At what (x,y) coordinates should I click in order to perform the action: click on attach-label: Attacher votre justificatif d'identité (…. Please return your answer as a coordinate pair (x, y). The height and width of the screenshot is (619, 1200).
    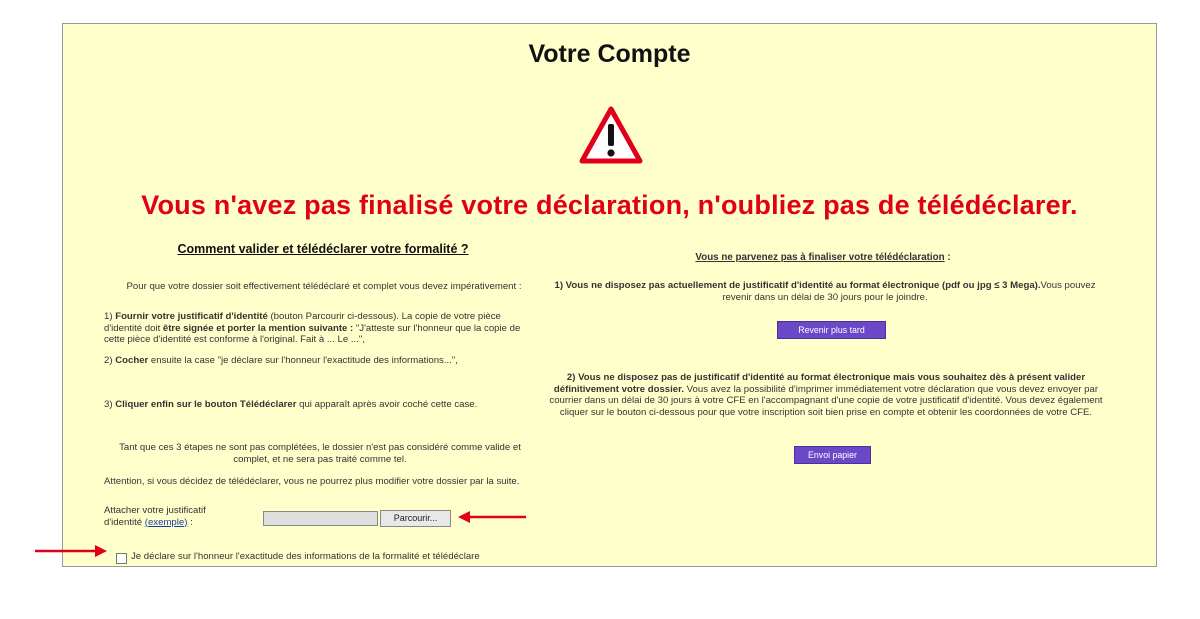
    Looking at the image, I should click on (155, 516).